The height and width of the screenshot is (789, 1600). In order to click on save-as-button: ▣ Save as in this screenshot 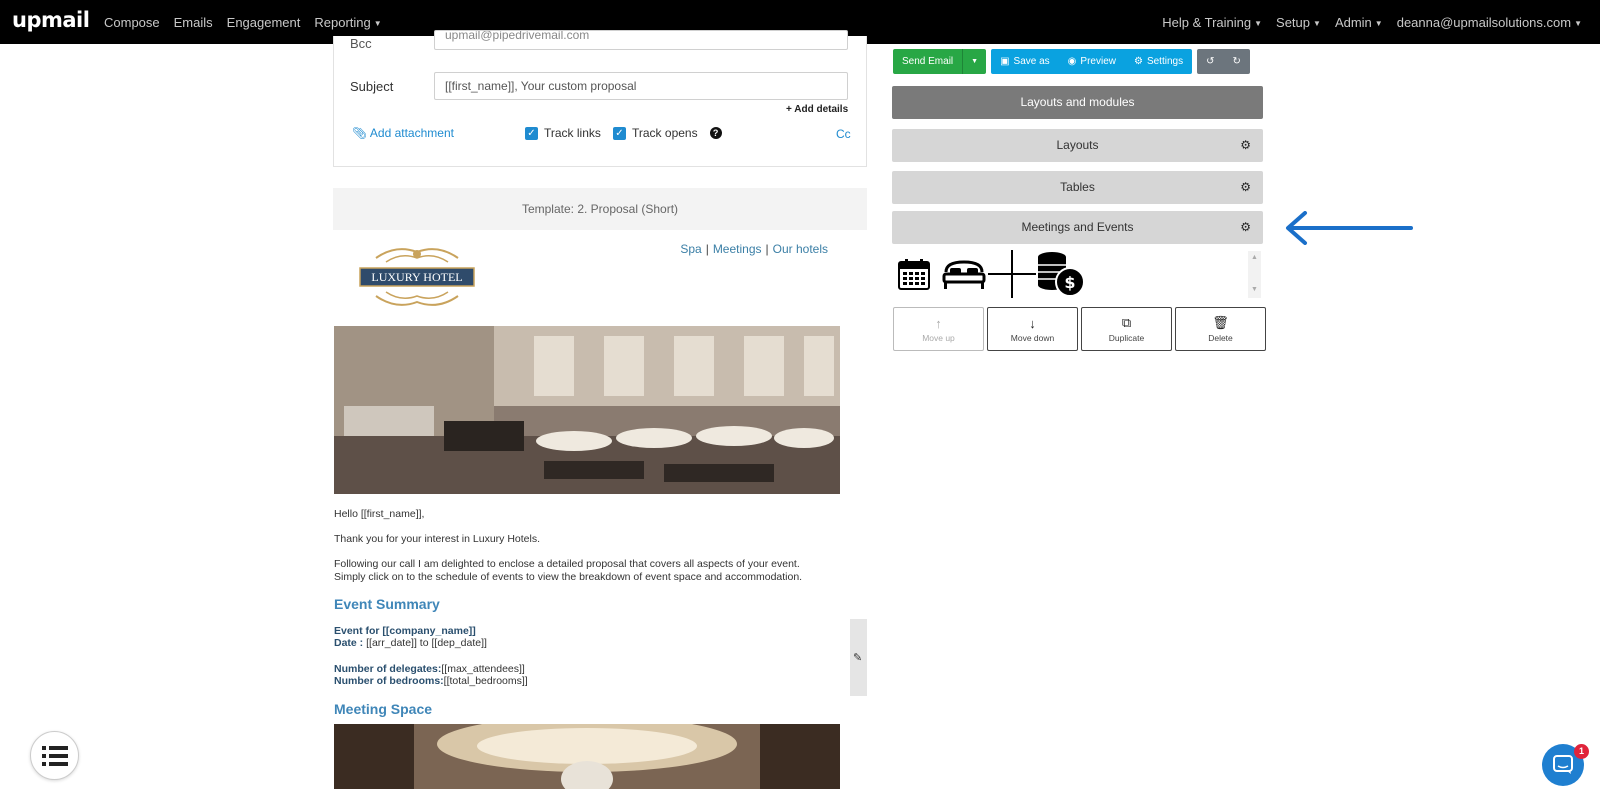, I will do `click(1025, 61)`.